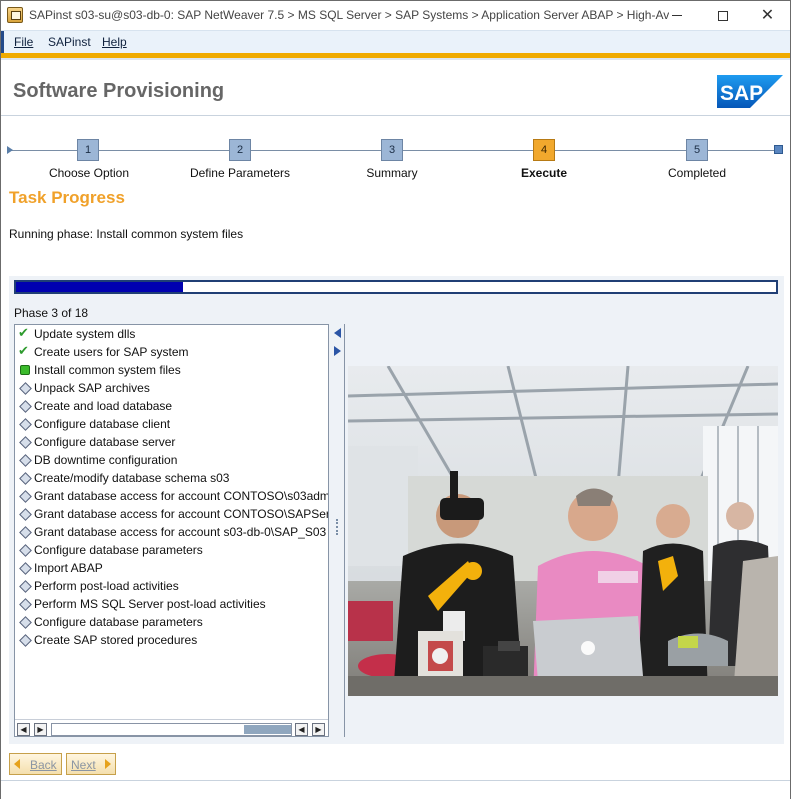 The height and width of the screenshot is (799, 791). I want to click on phase-label: Create SAP stored procedures, so click(116, 640).